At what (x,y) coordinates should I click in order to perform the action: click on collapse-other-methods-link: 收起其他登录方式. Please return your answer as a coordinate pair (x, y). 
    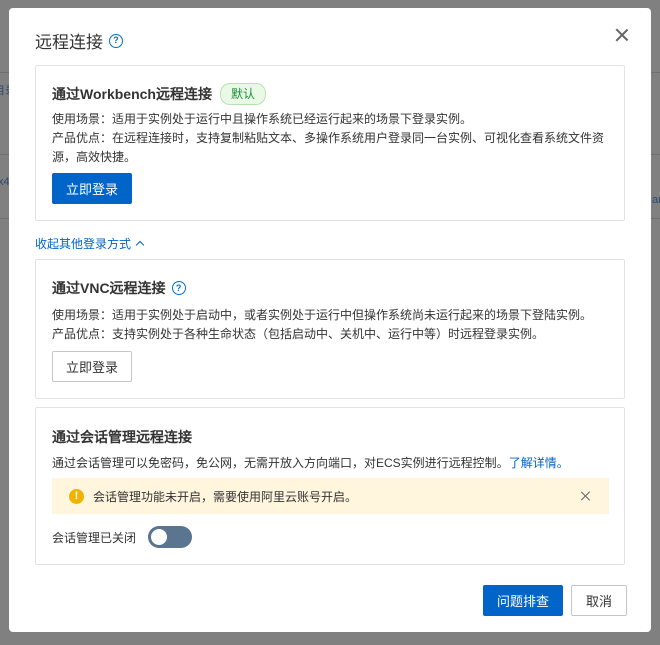
    Looking at the image, I should click on (90, 243).